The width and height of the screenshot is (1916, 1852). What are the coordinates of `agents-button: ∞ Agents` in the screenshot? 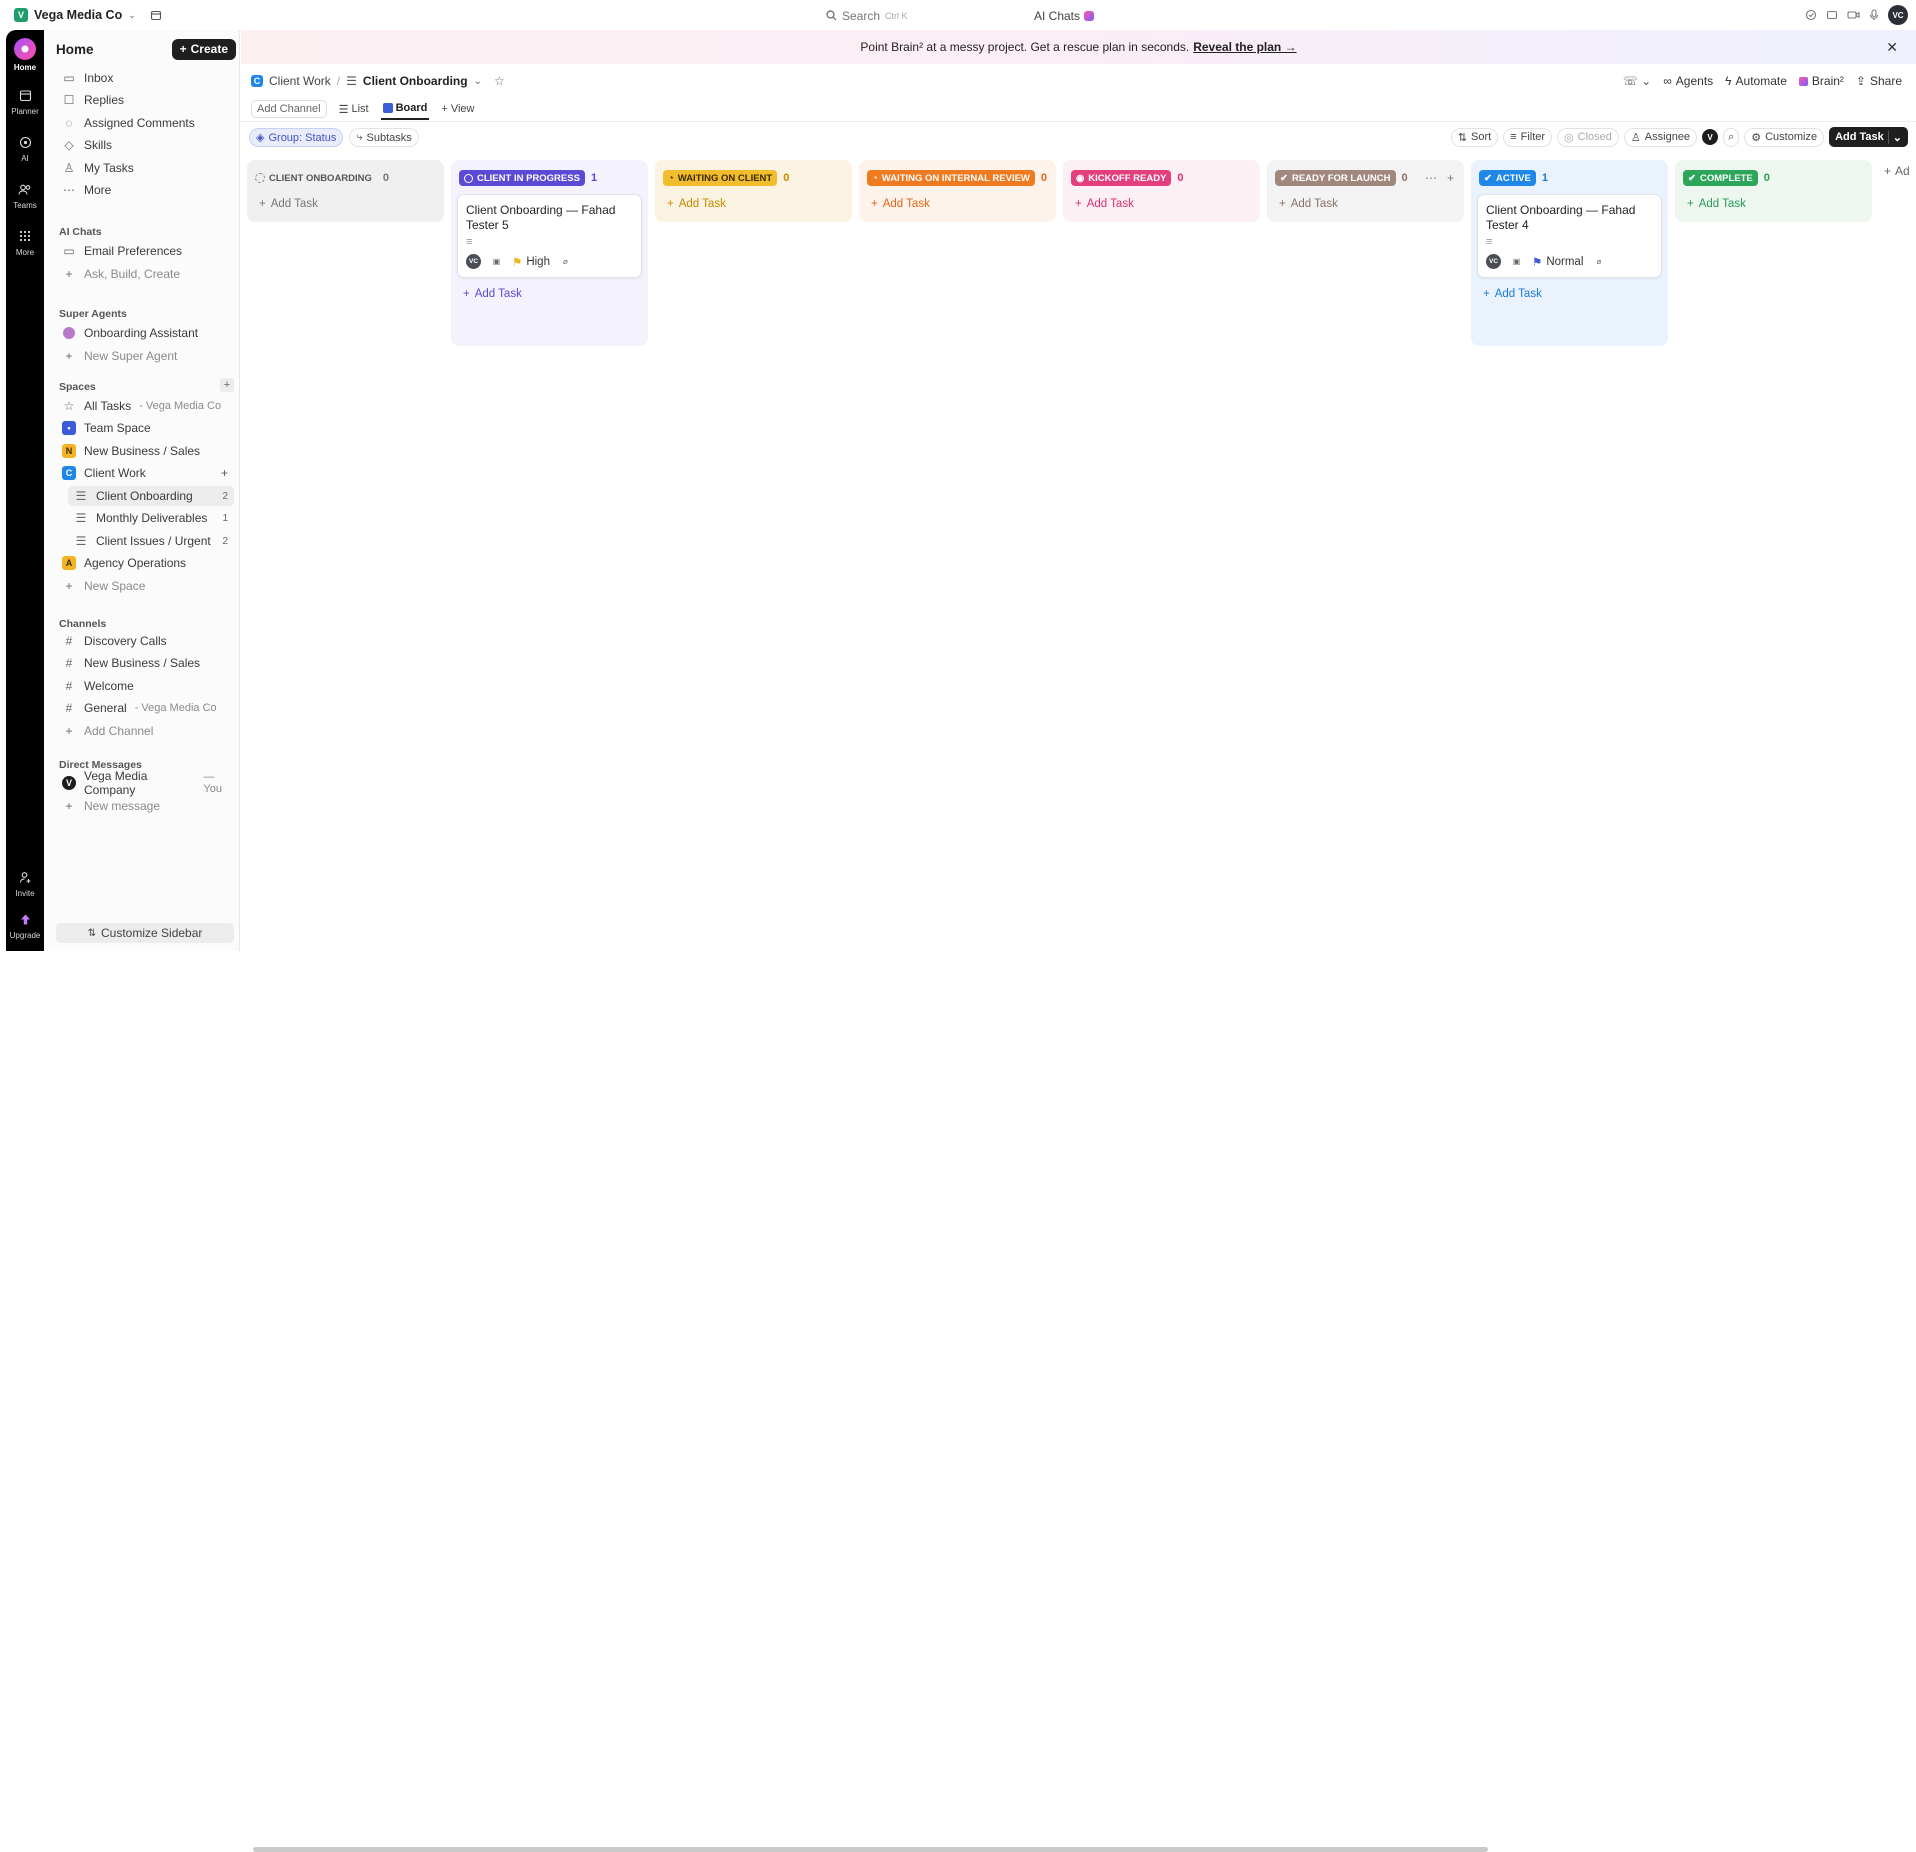 It's located at (1688, 81).